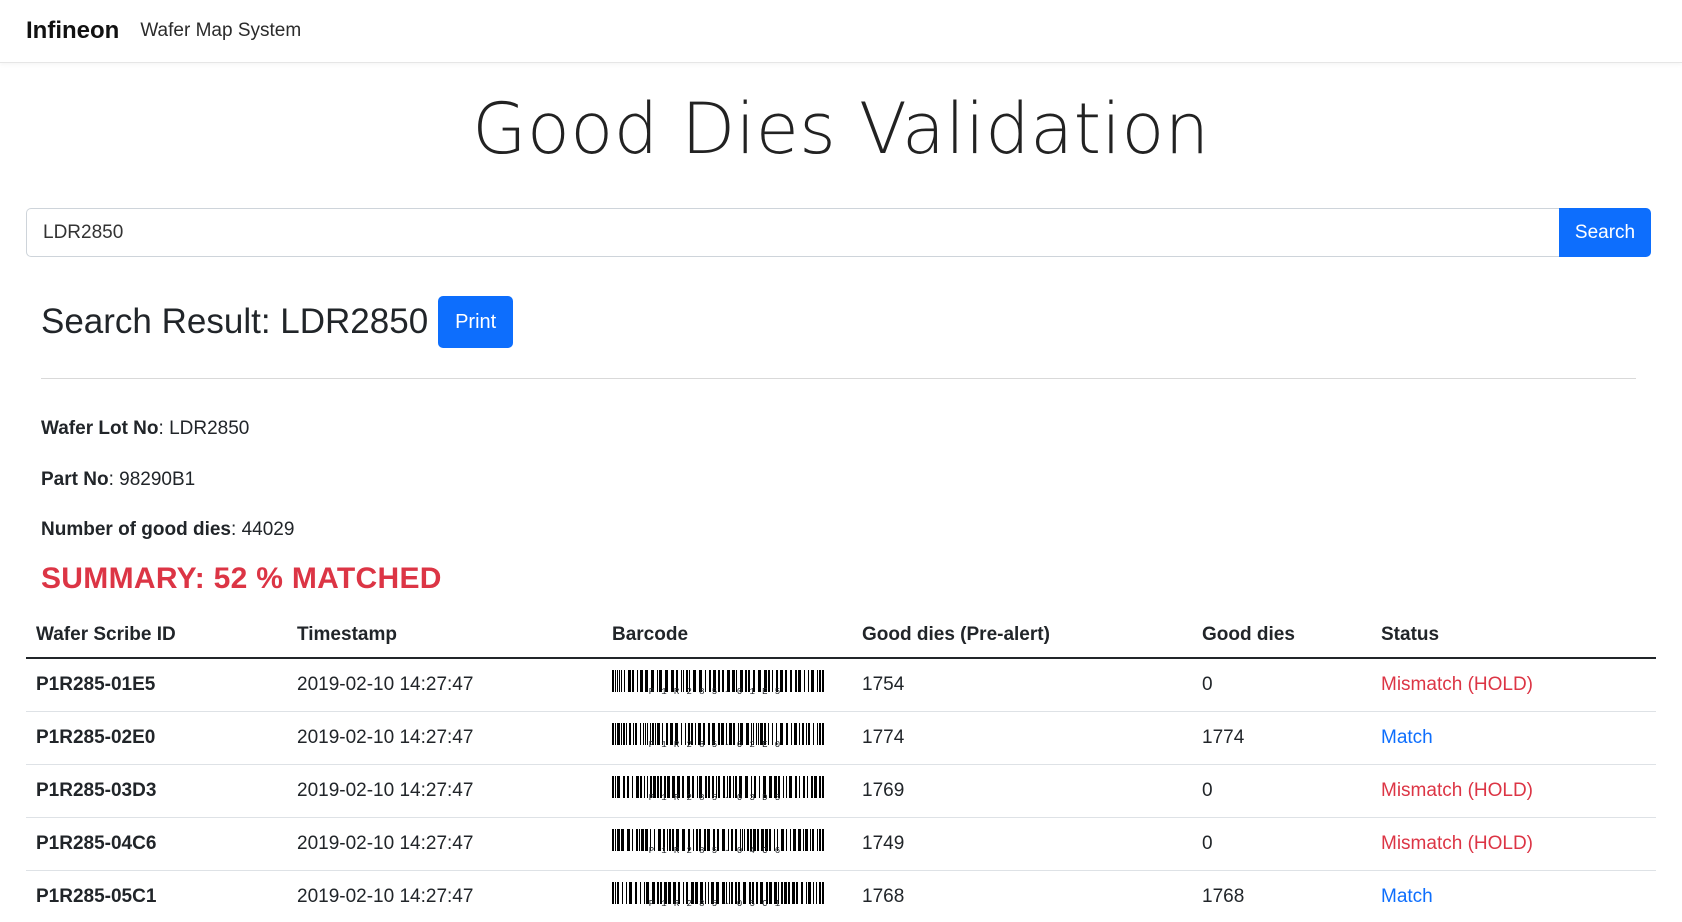 The width and height of the screenshot is (1682, 922). What do you see at coordinates (156, 636) in the screenshot?
I see `header-scribe-id: Wafer Scribe ID` at bounding box center [156, 636].